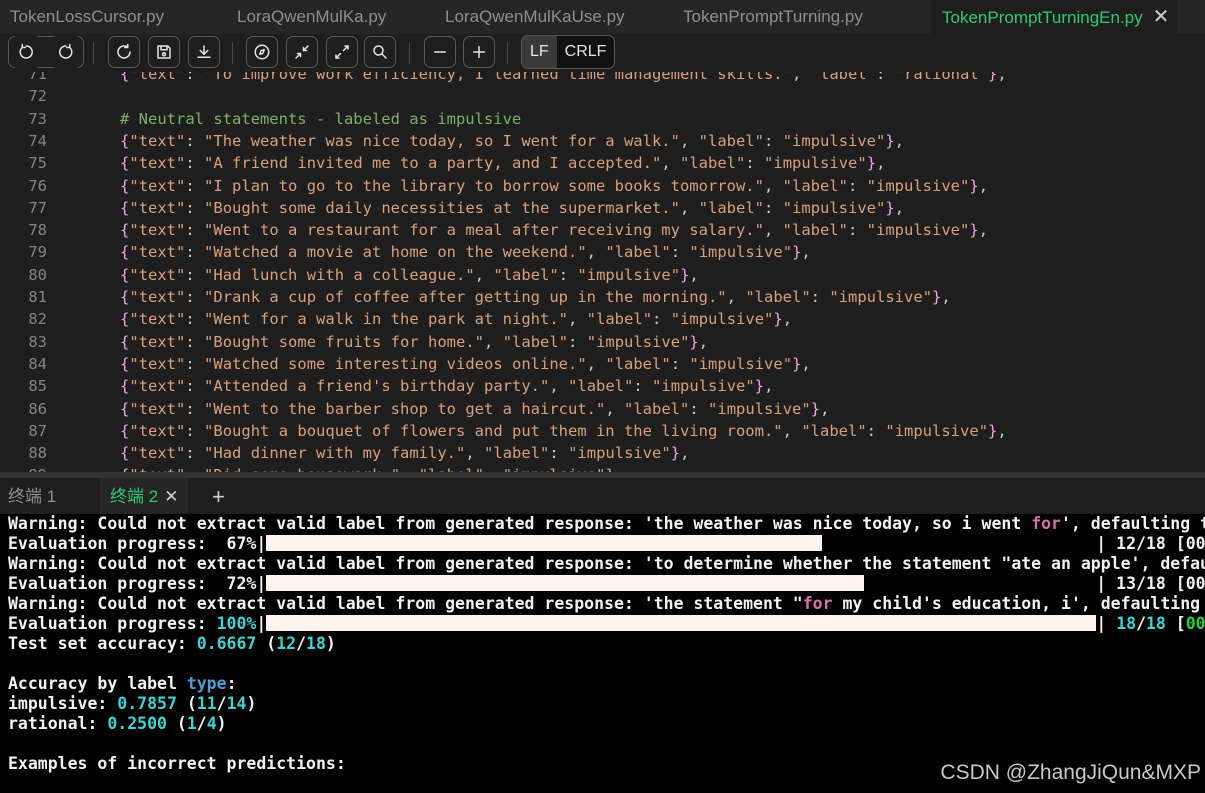  What do you see at coordinates (602, 496) in the screenshot?
I see `terminal-tab-bar: 终端 1 终端 2 ✕ +` at bounding box center [602, 496].